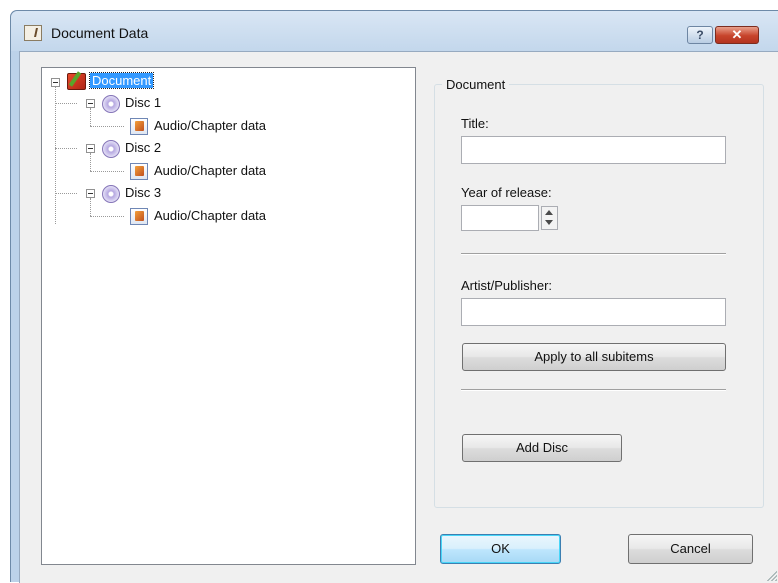 Image resolution: width=778 pixels, height=583 pixels. What do you see at coordinates (55, 82) in the screenshot?
I see `collapse-document-toggle` at bounding box center [55, 82].